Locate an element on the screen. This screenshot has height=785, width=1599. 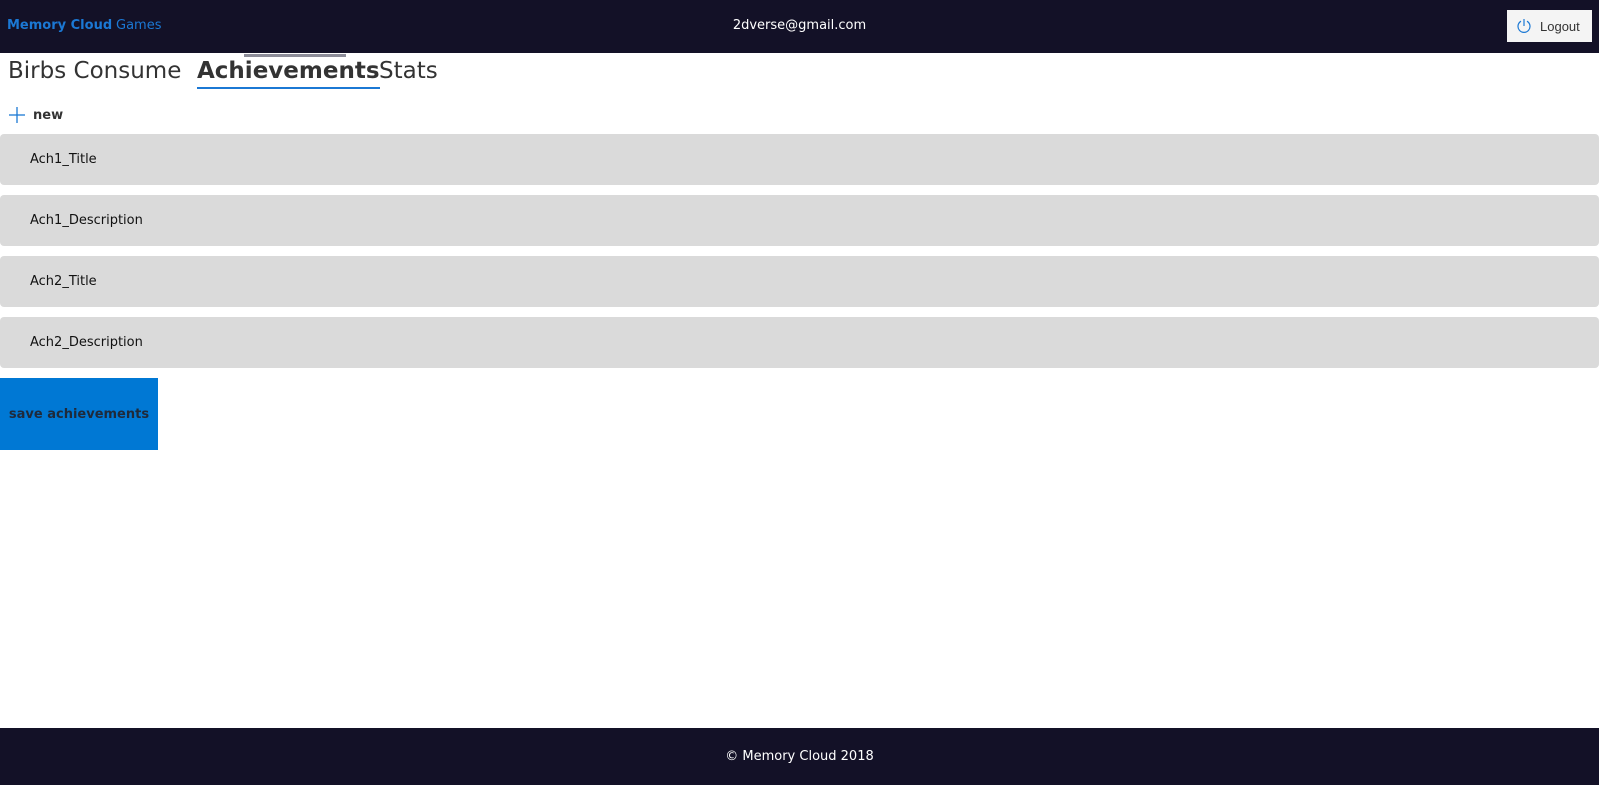
field-value: Ach1_Description is located at coordinates (86, 220).